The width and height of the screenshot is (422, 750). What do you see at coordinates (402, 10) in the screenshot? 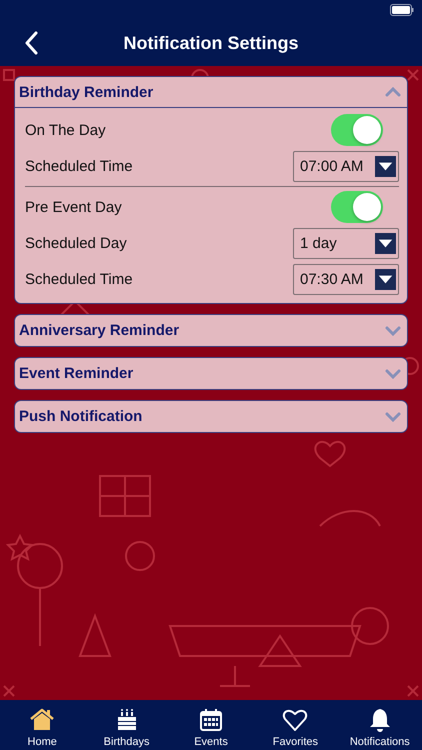
I see `battery-icon` at bounding box center [402, 10].